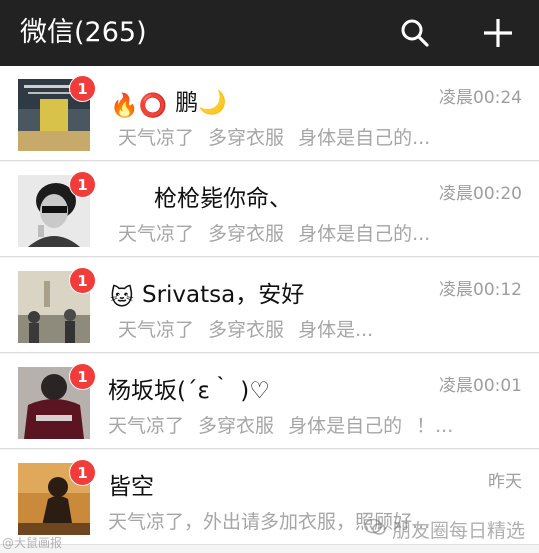 The height and width of the screenshot is (553, 539). Describe the element at coordinates (498, 33) in the screenshot. I see `plus-icon` at that location.